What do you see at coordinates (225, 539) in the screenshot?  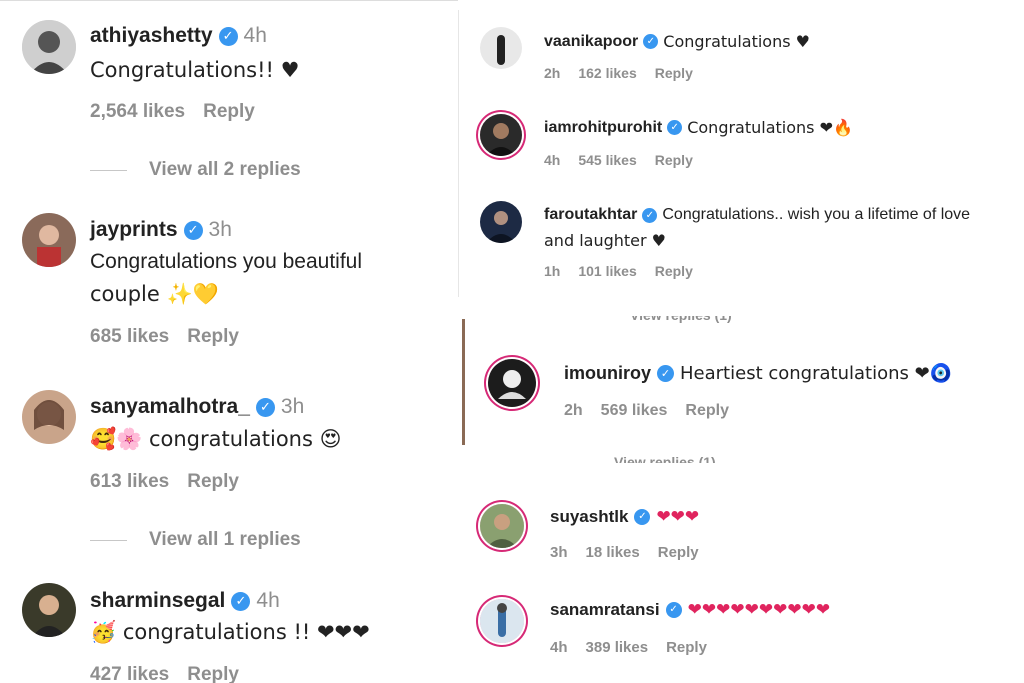 I see `view-replies-label: View all 1 replies` at bounding box center [225, 539].